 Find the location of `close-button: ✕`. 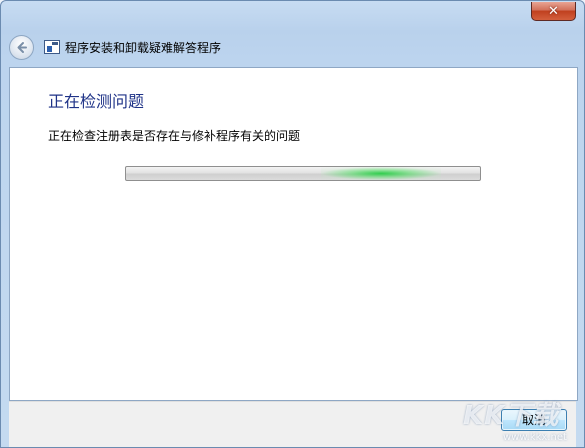

close-button: ✕ is located at coordinates (553, 11).